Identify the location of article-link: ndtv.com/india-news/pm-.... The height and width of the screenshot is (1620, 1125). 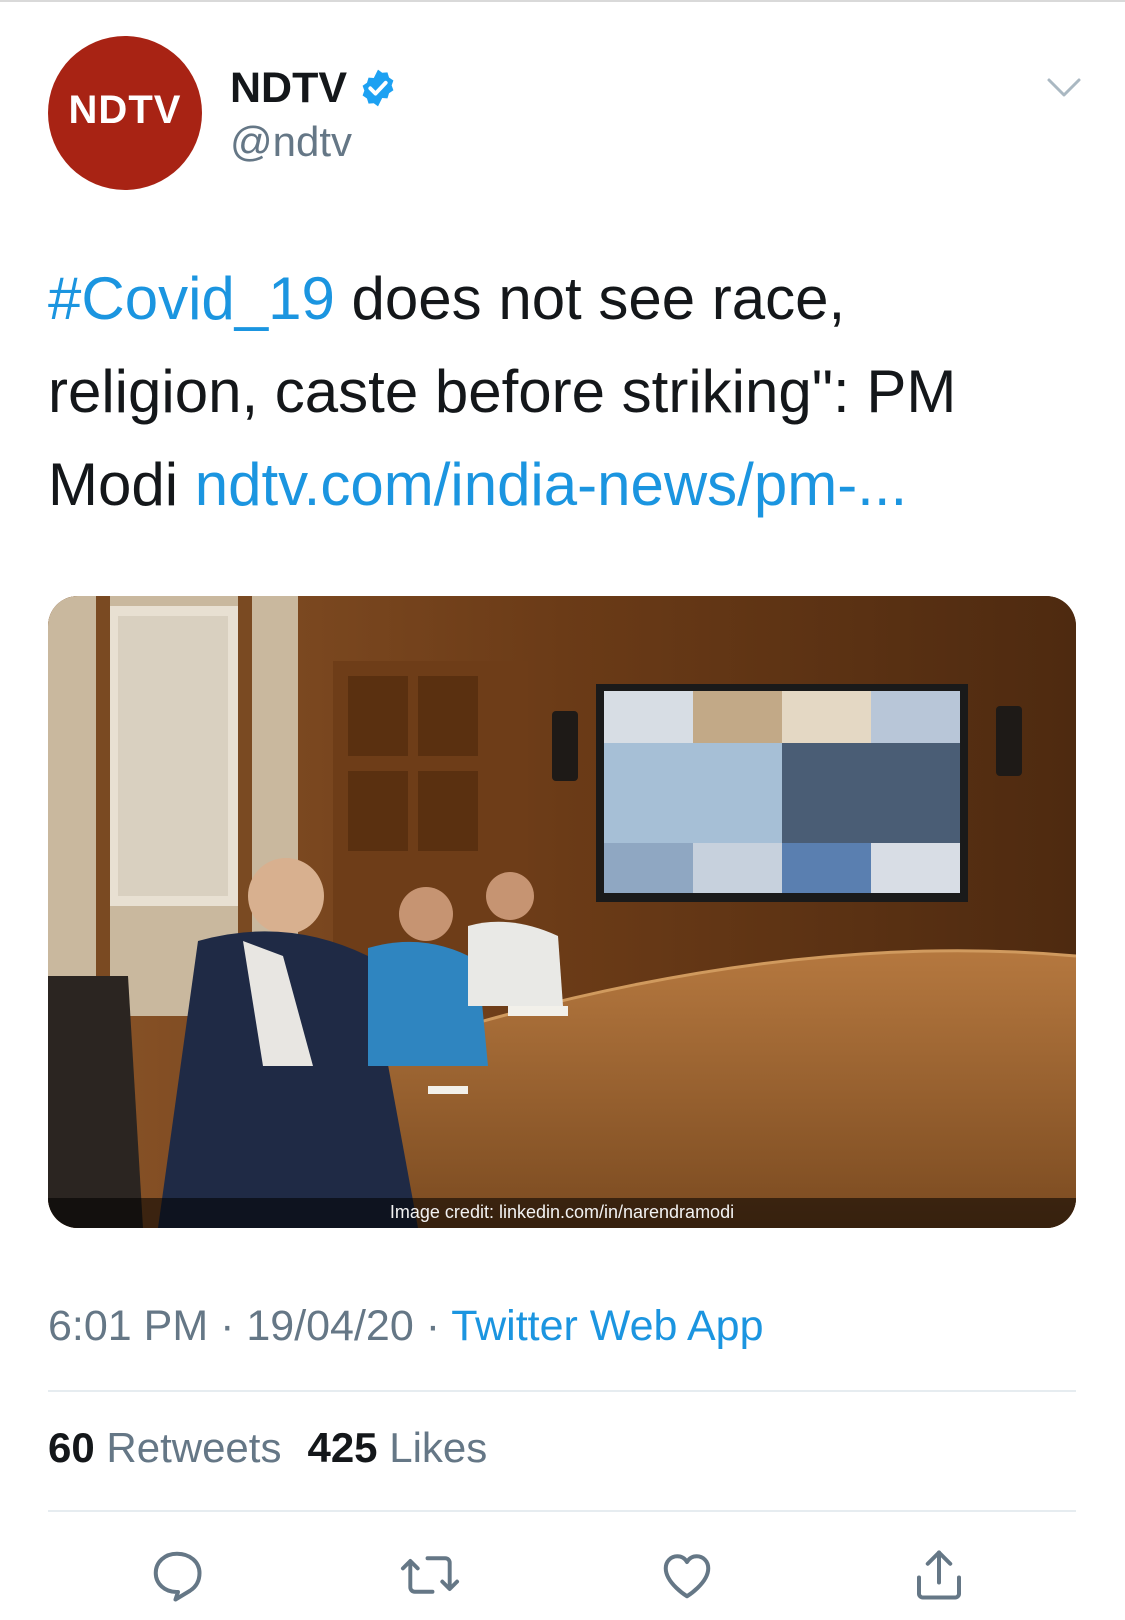
(551, 484).